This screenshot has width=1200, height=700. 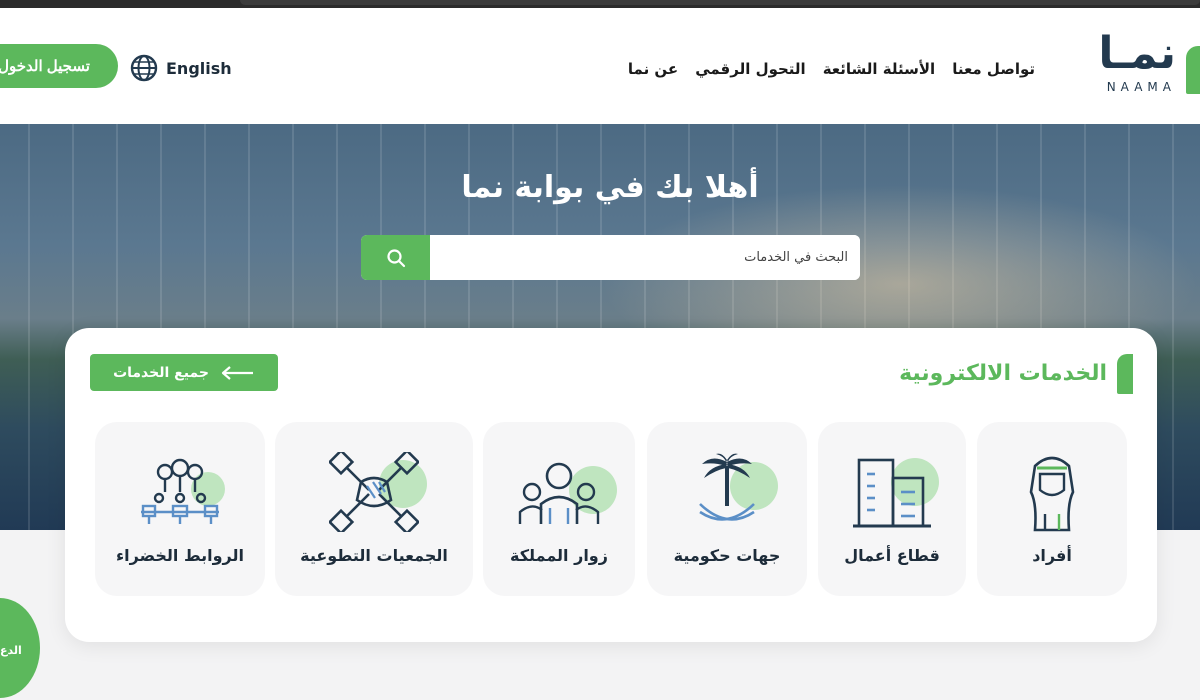 I want to click on all-services-label: جميع الخدمات, so click(x=161, y=372).